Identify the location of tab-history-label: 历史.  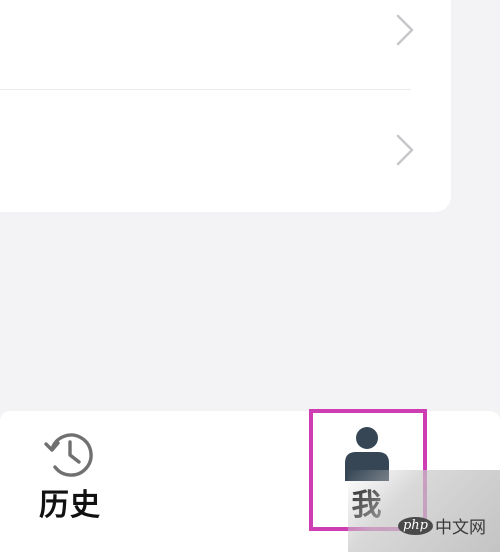
(70, 505).